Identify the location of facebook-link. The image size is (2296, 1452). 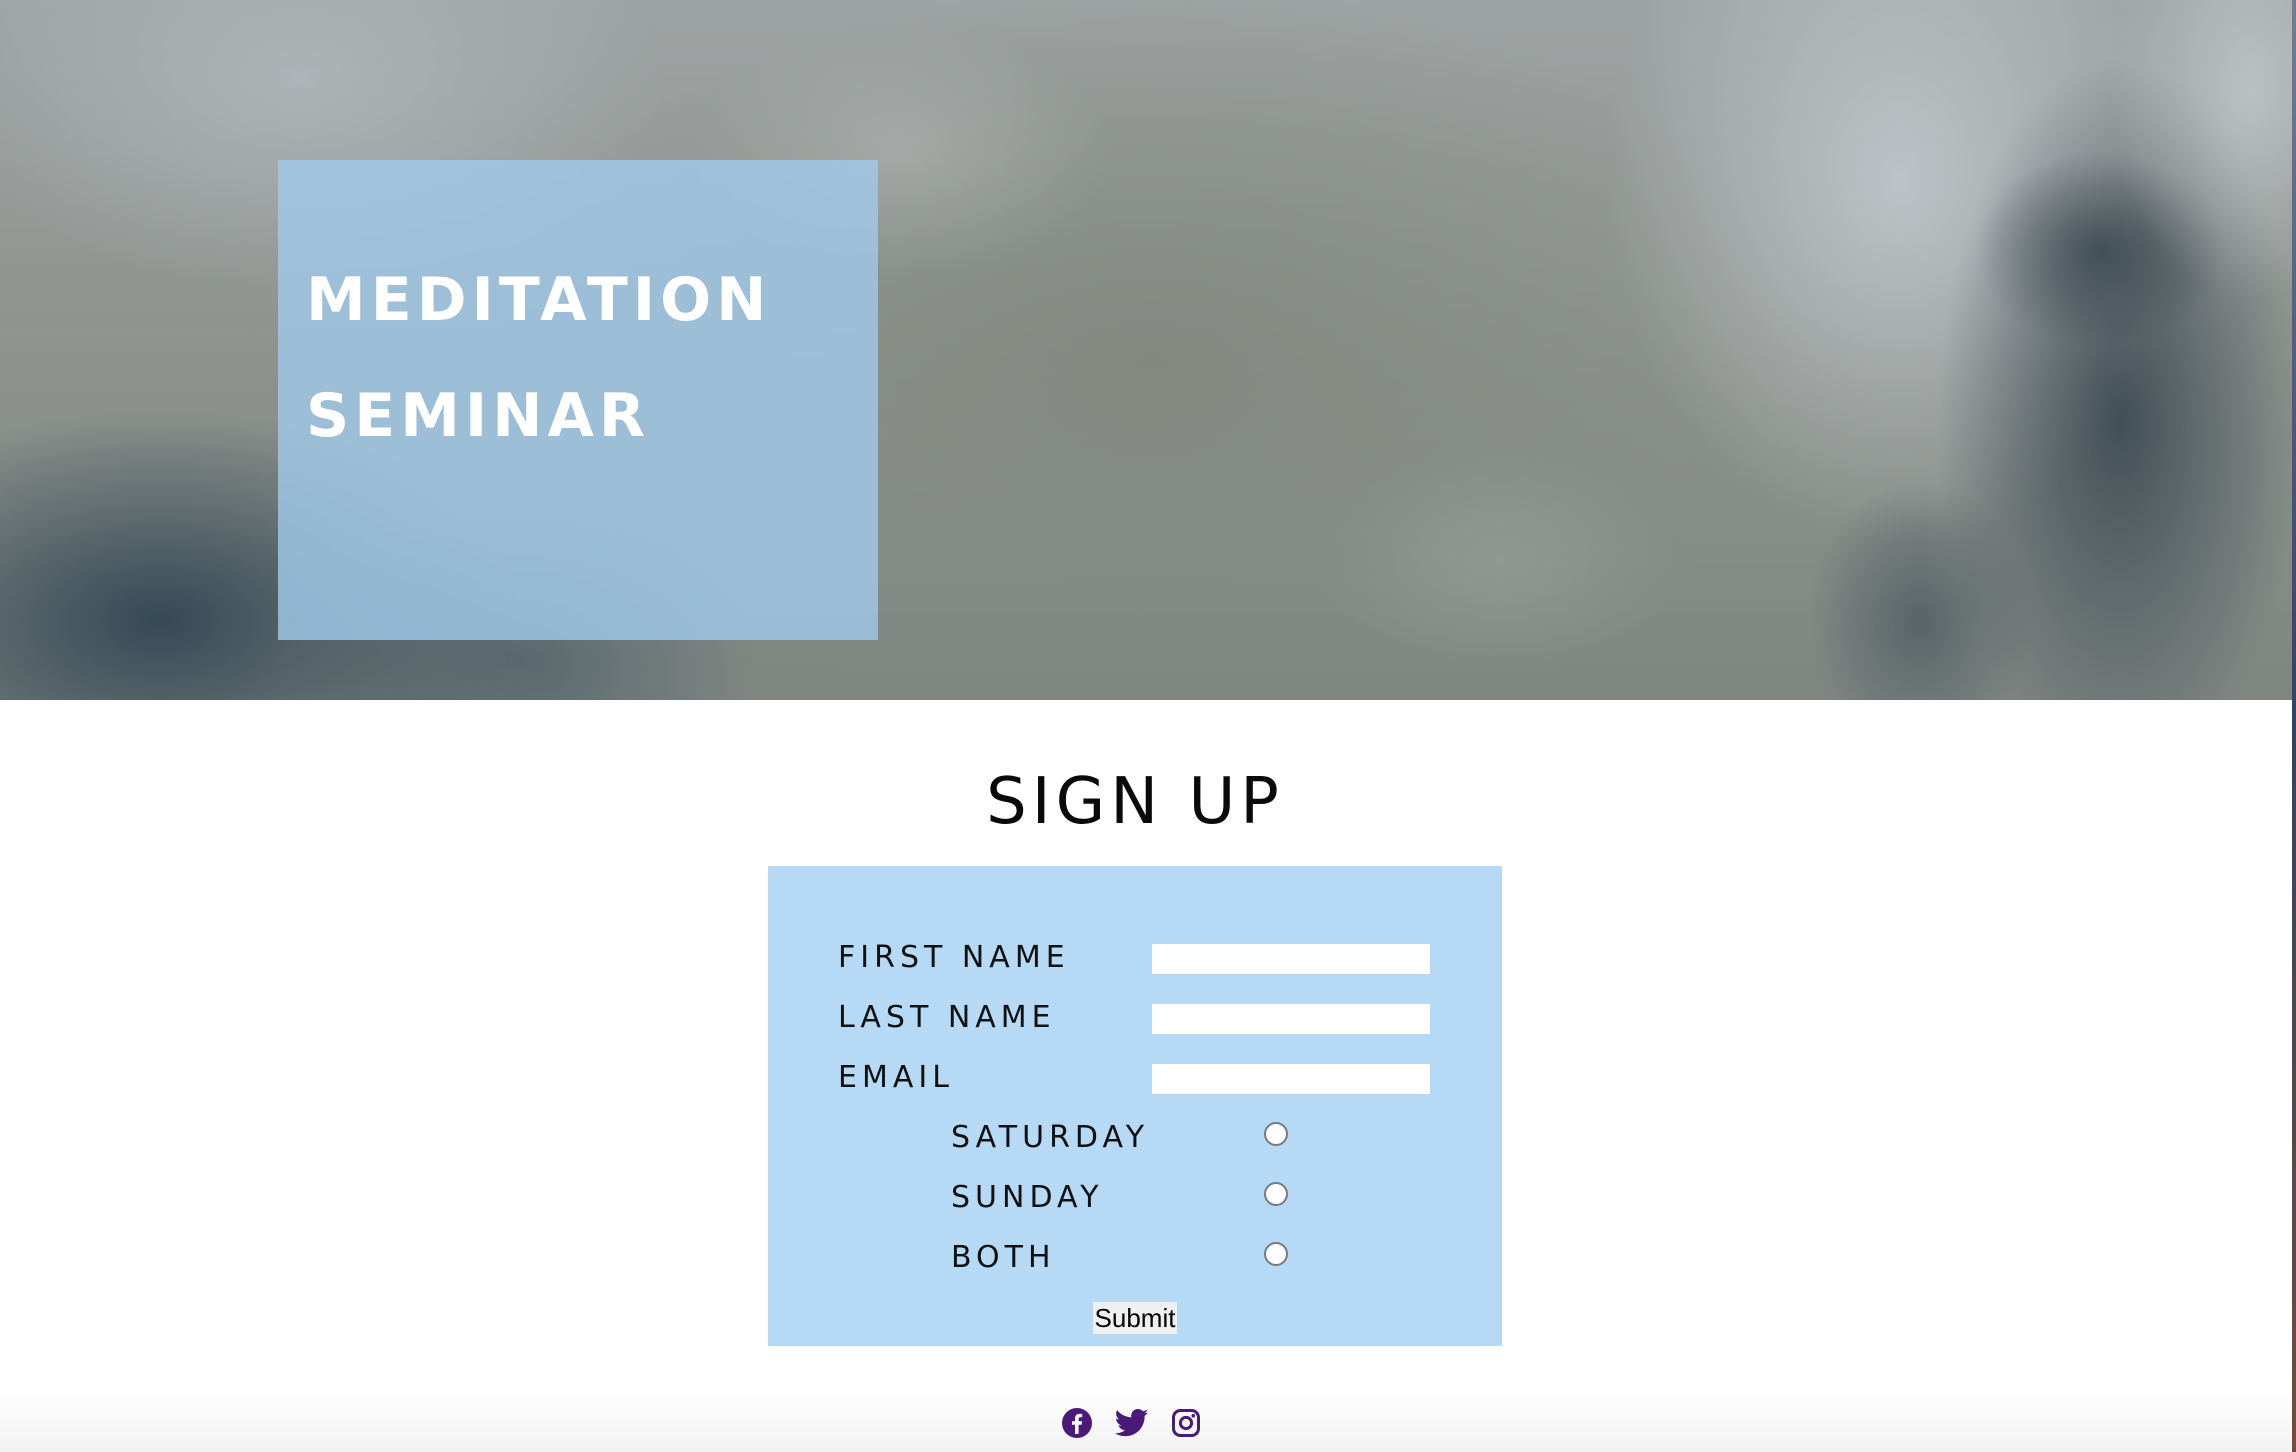
(1077, 1423).